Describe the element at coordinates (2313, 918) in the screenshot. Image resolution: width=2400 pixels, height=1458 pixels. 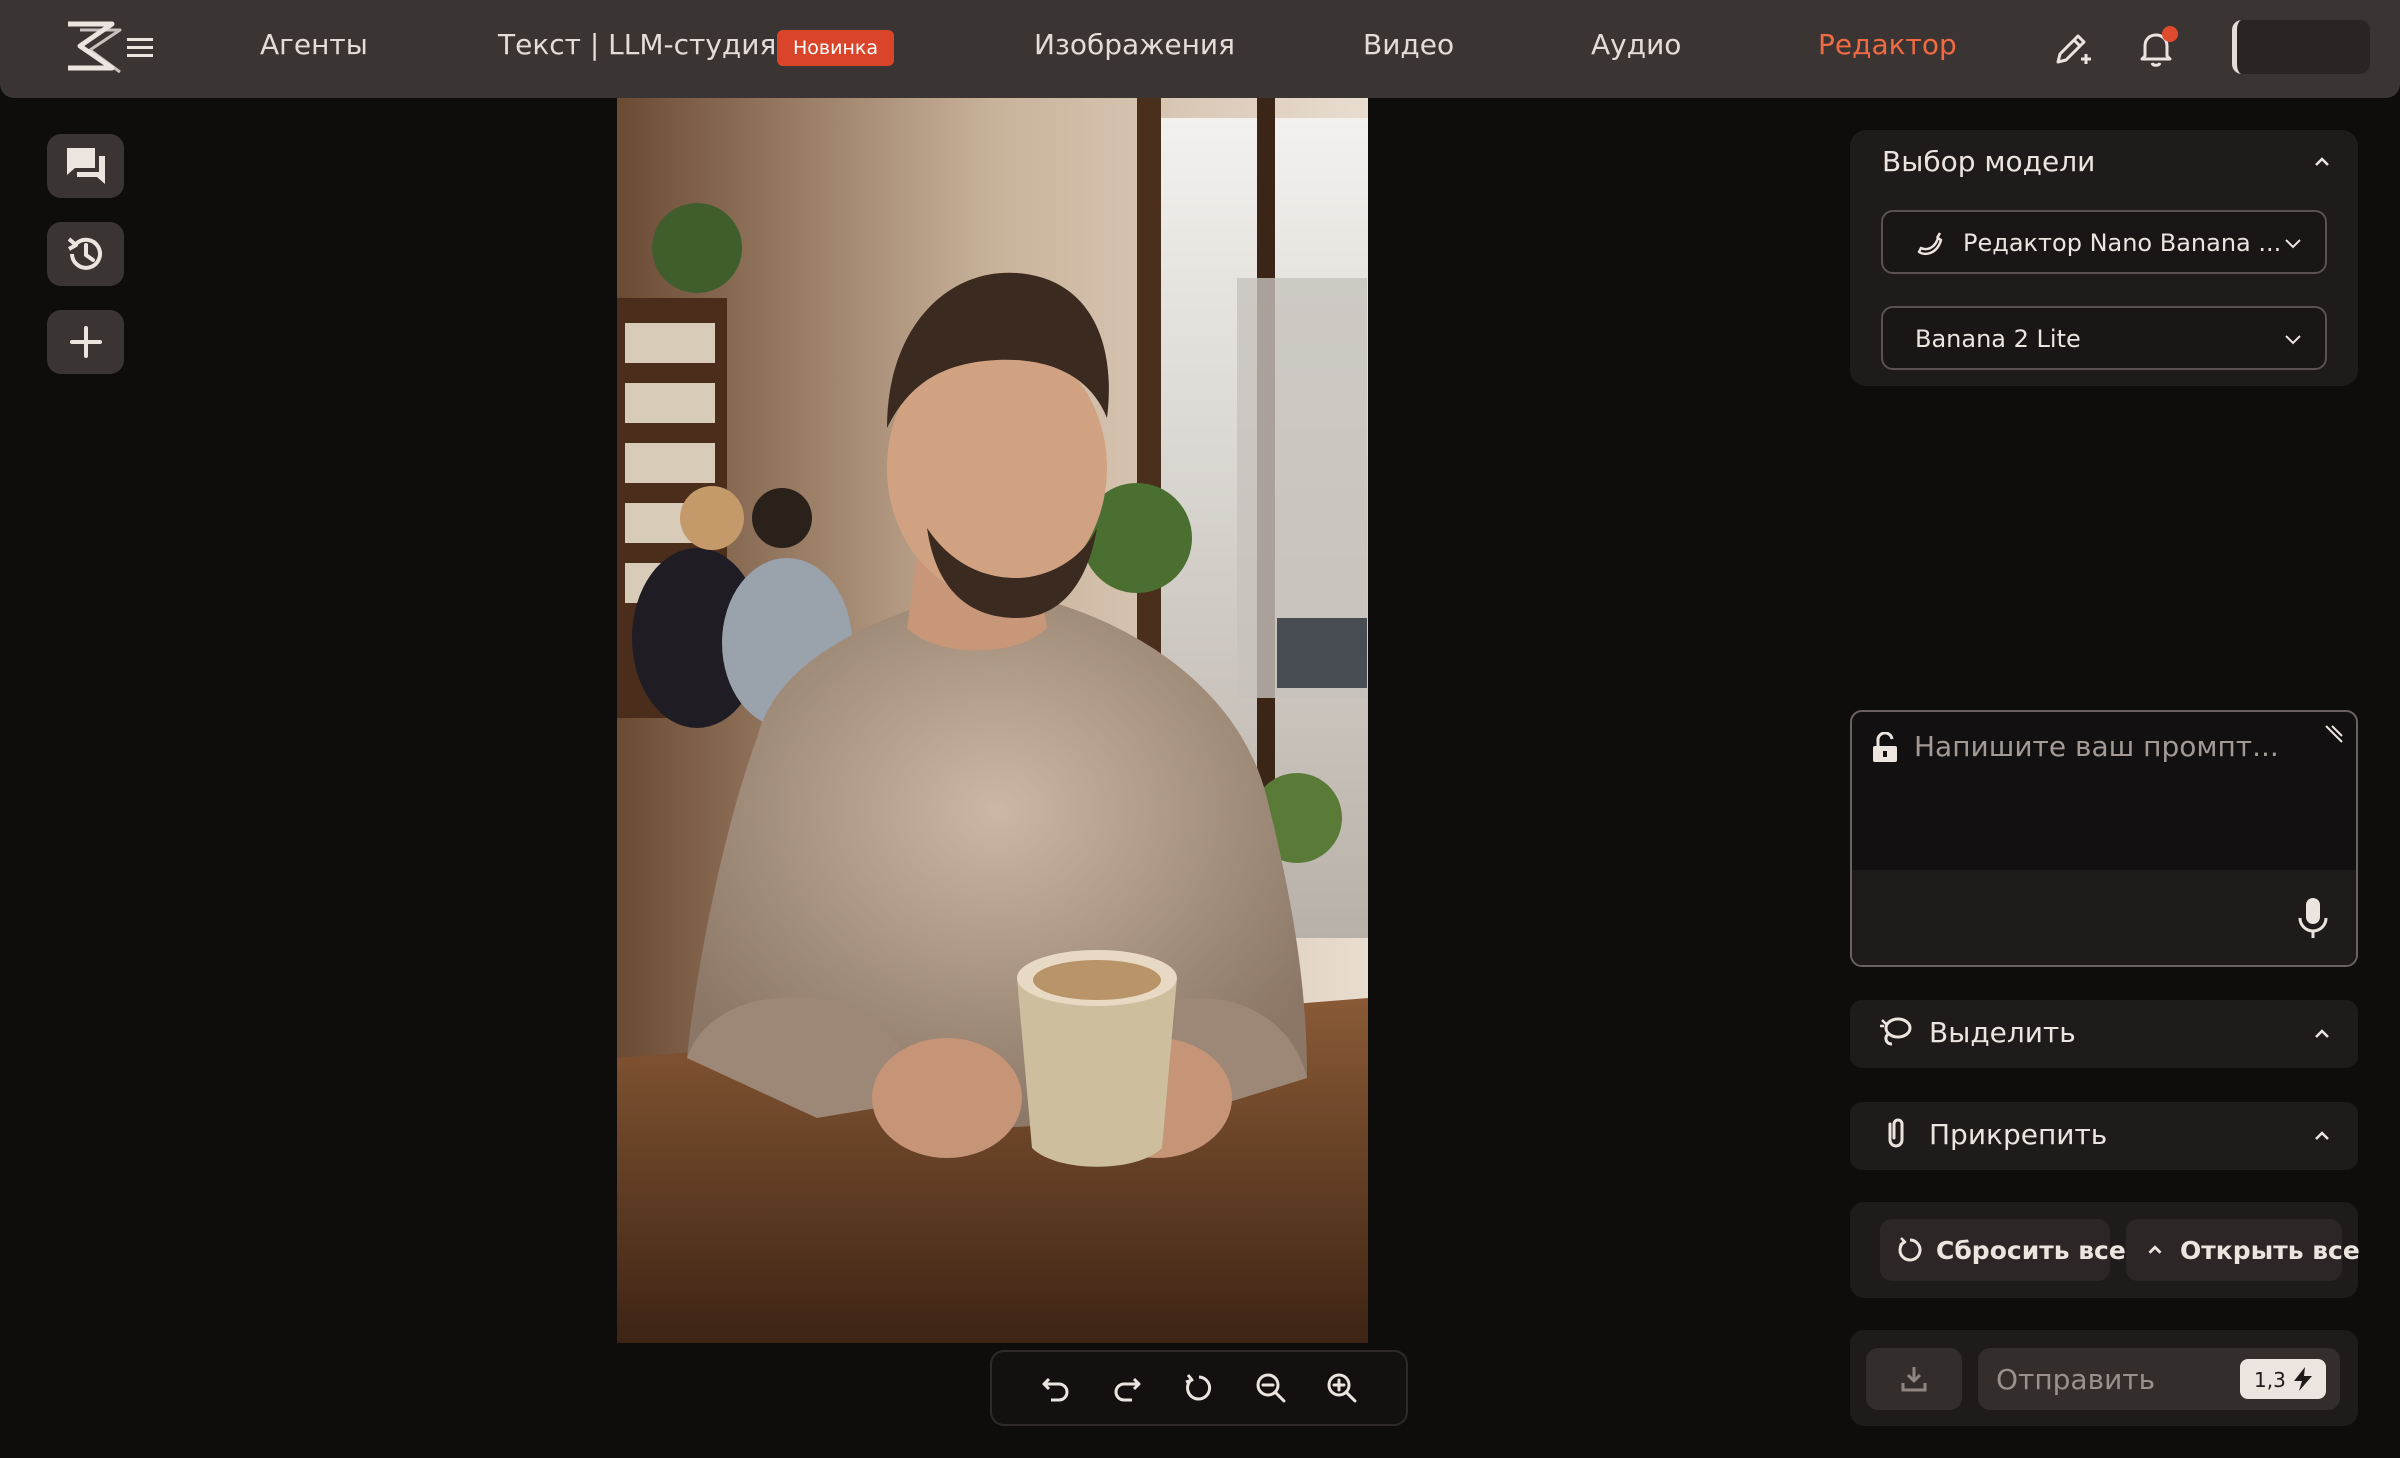
I see `microphone-icon` at that location.